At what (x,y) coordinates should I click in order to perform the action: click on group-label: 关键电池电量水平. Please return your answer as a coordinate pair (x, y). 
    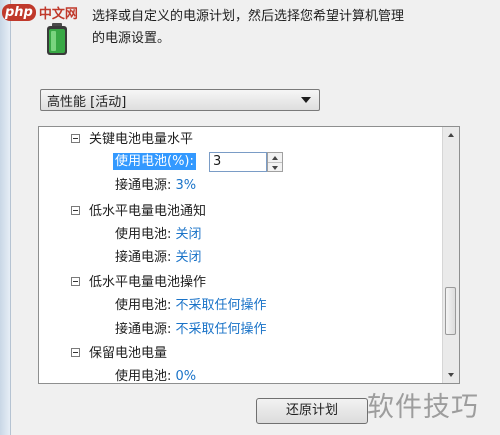
    Looking at the image, I should click on (141, 139).